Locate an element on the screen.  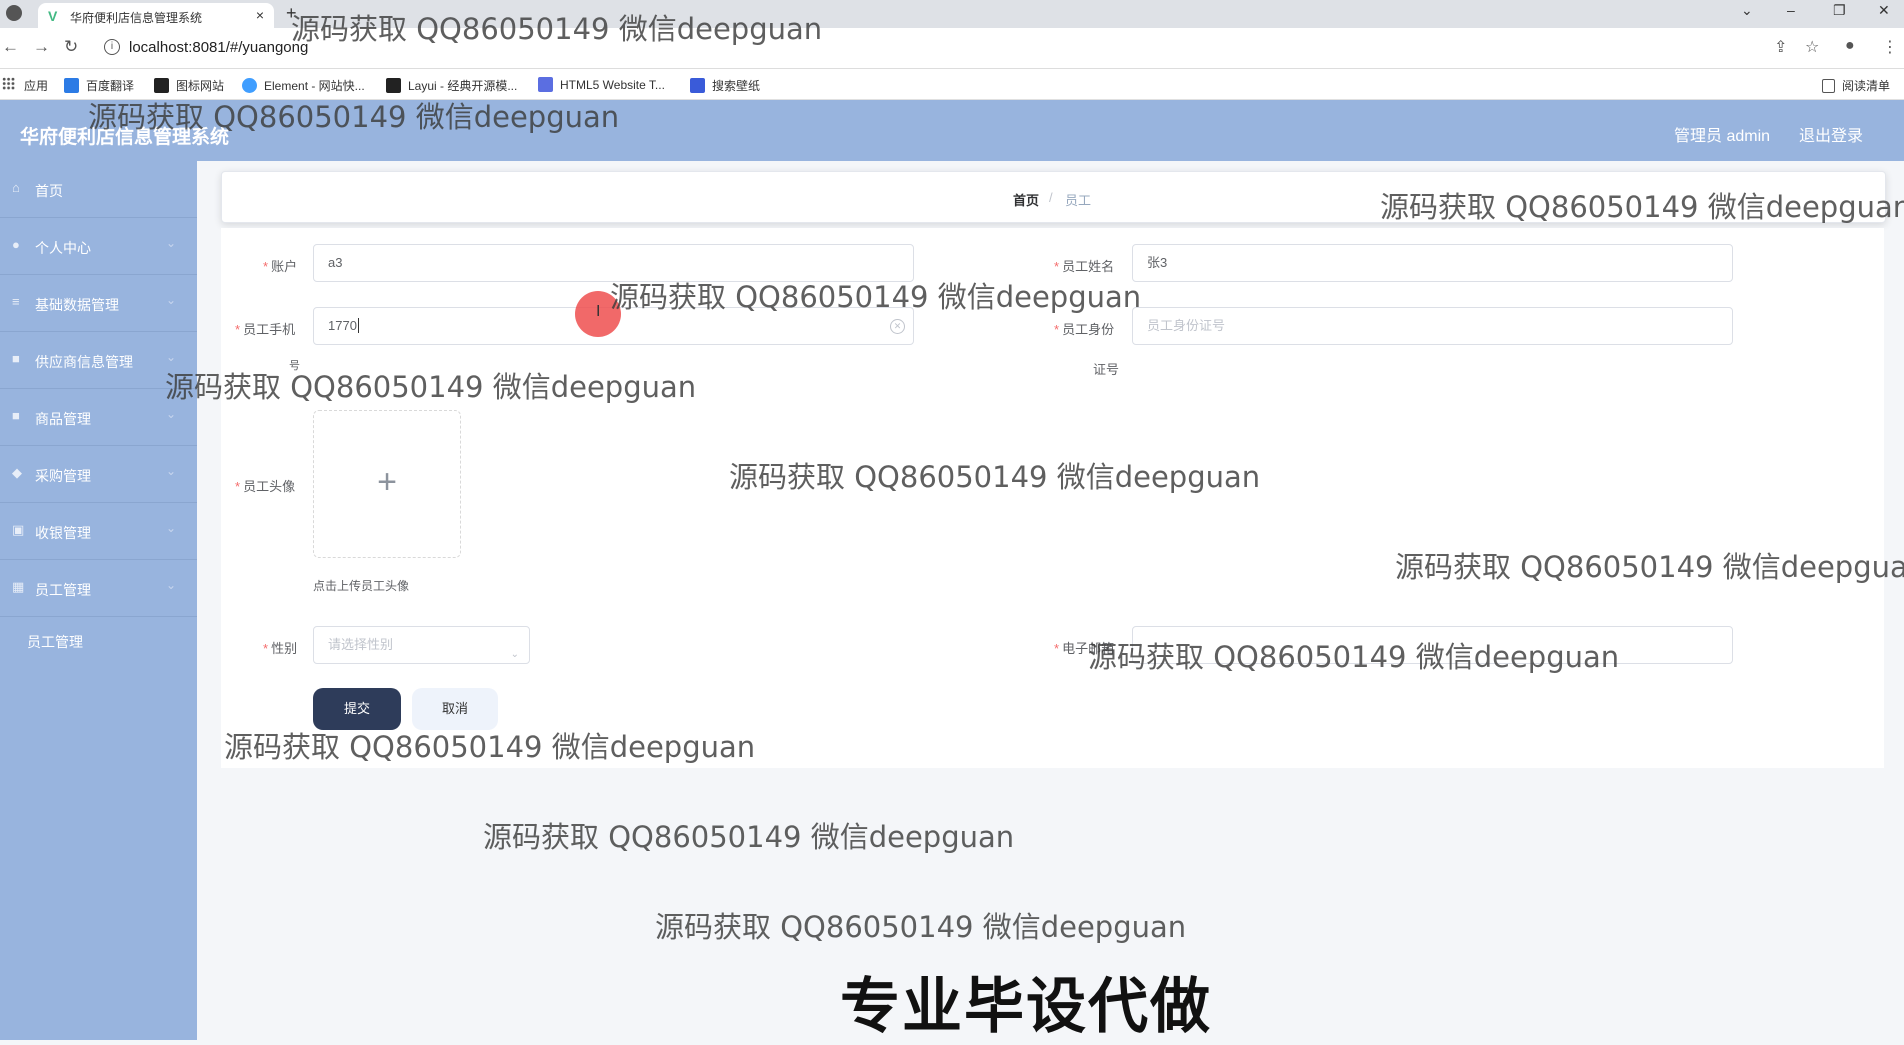
tab-close-icon: × is located at coordinates (260, 15).